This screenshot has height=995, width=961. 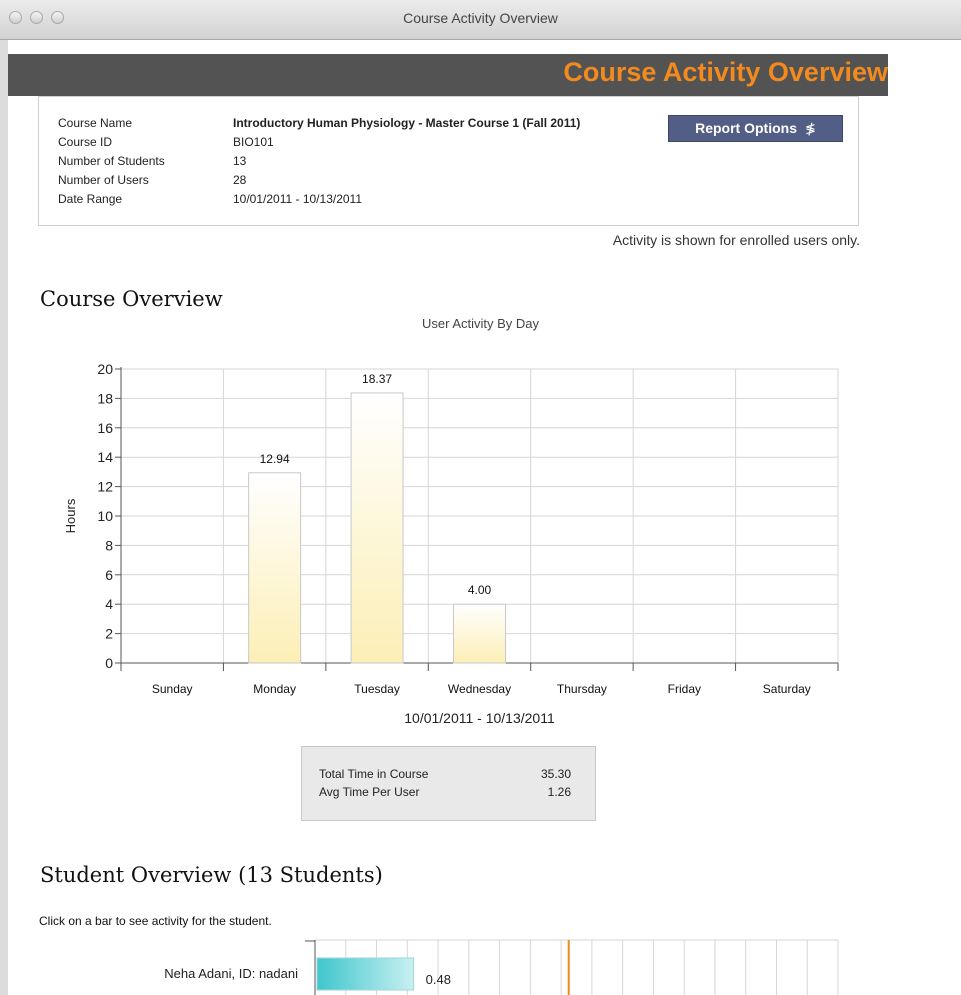 I want to click on double-chevron-down-icon: ≸, so click(x=810, y=128).